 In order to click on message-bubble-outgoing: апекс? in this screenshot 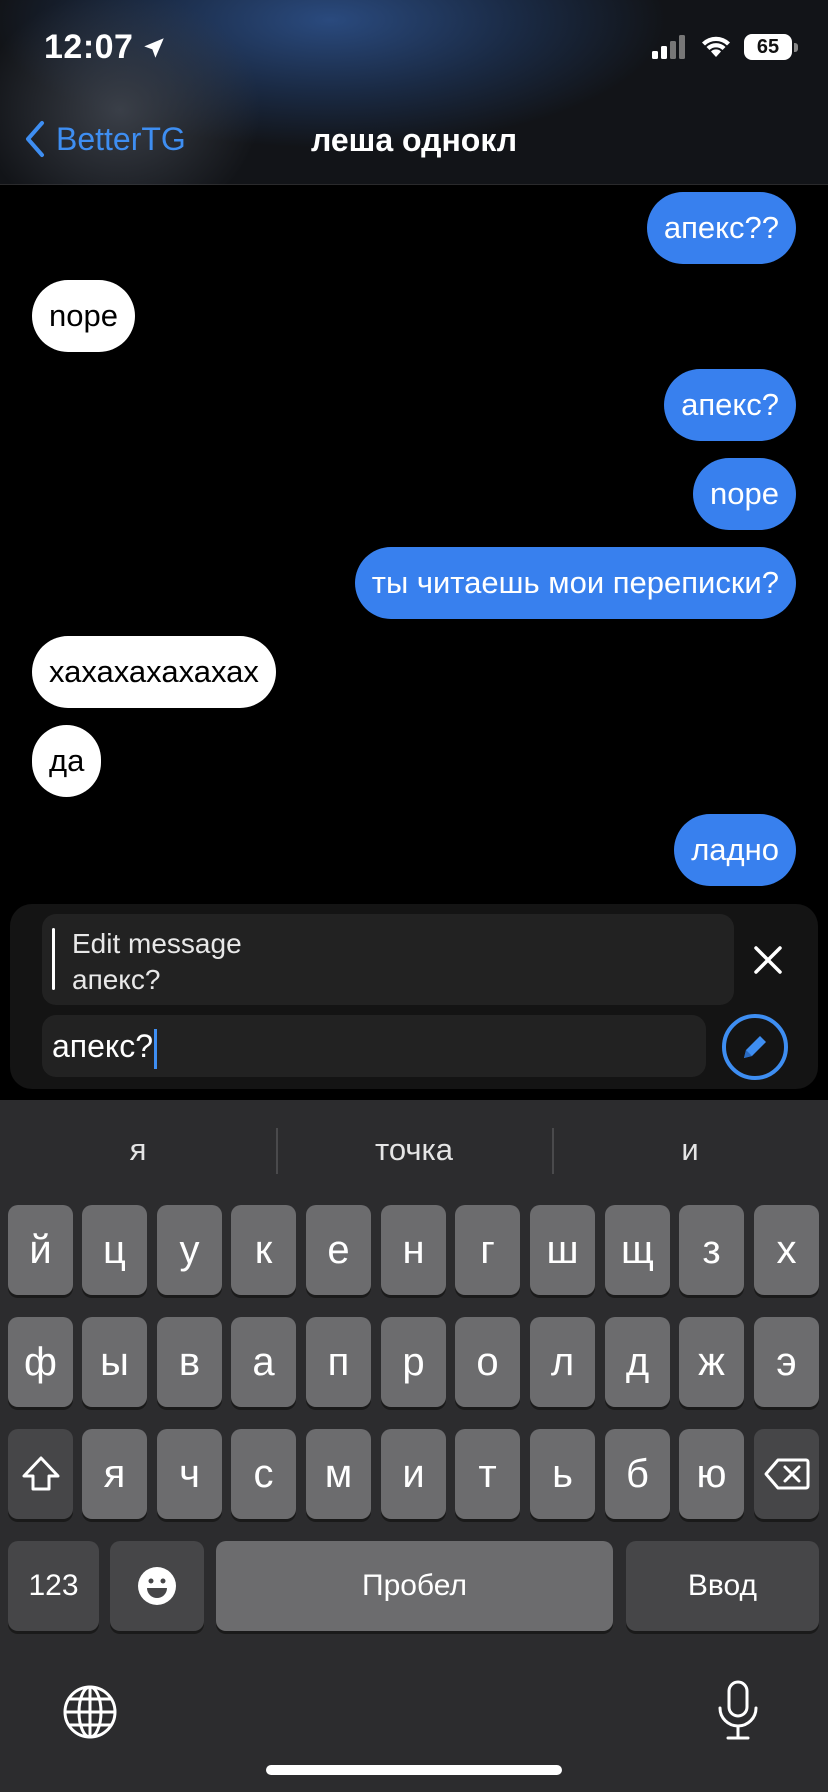, I will do `click(730, 405)`.